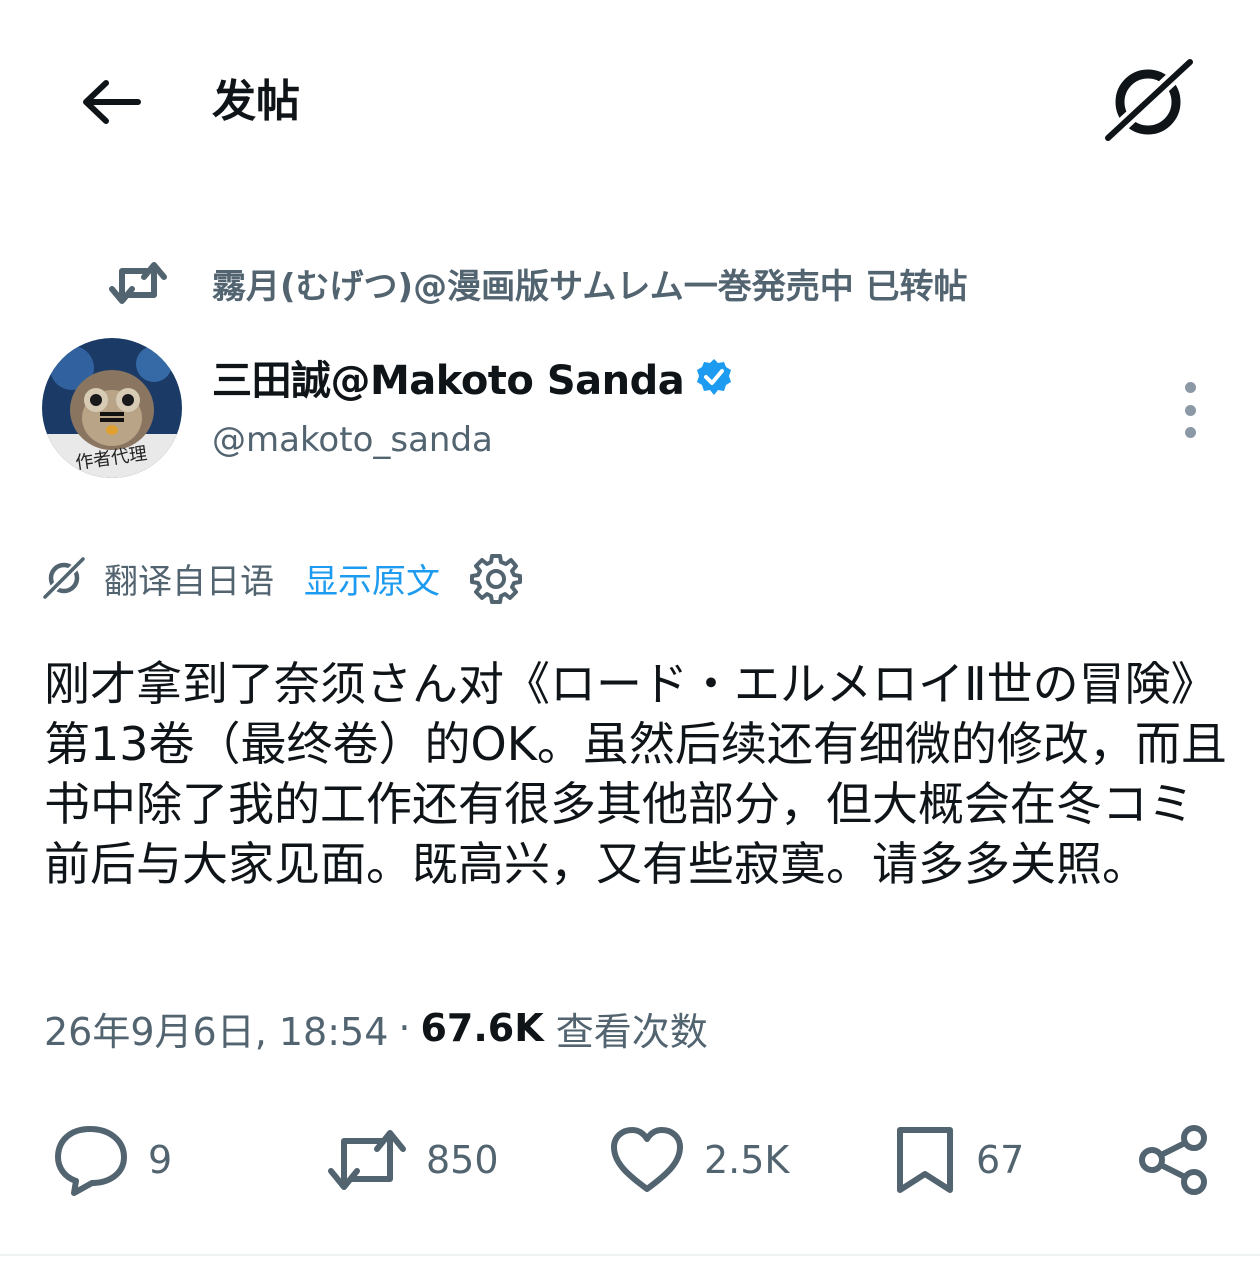 Image resolution: width=1260 pixels, height=1264 pixels. Describe the element at coordinates (1000, 1160) in the screenshot. I see `bookmark-count: 67` at that location.